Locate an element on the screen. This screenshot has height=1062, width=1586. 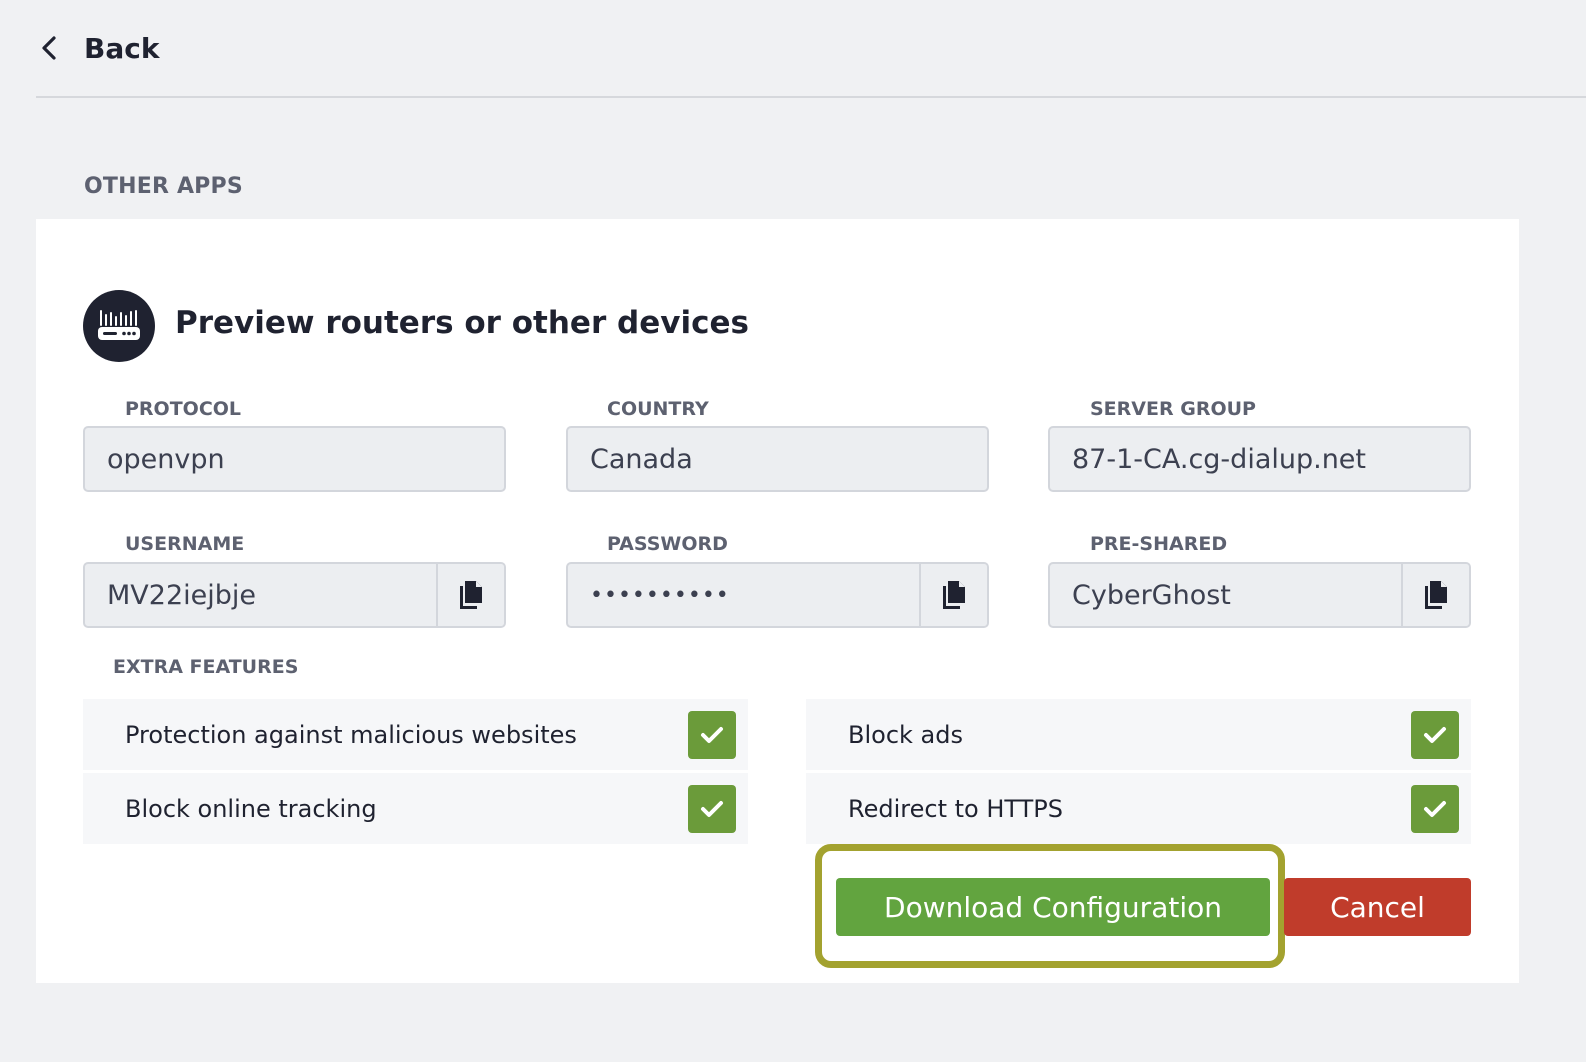
username-field: MV22iejbje is located at coordinates (294, 595).